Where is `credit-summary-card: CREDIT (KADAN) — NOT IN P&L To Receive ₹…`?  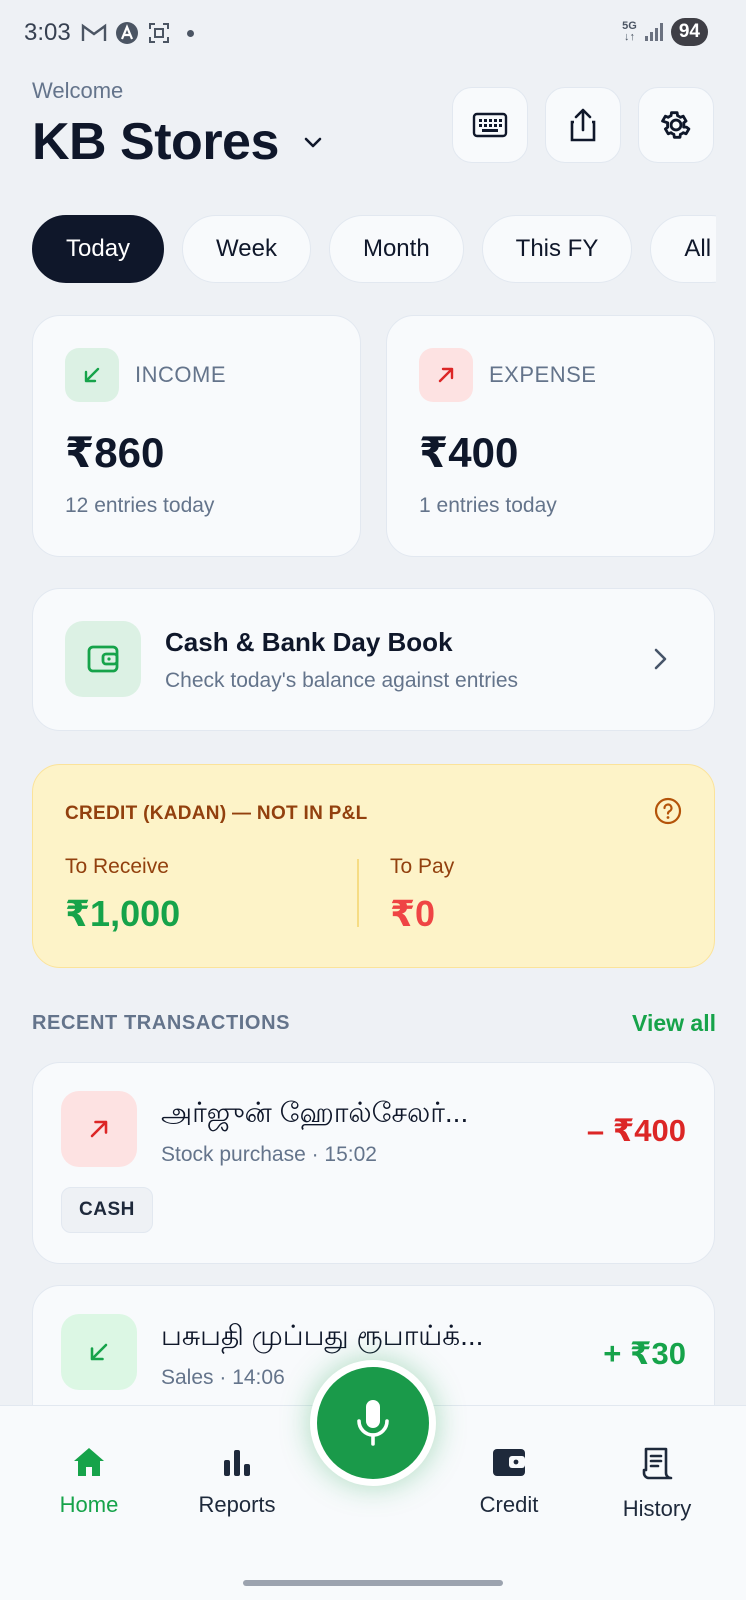 credit-summary-card: CREDIT (KADAN) — NOT IN P&L To Receive ₹… is located at coordinates (373, 866).